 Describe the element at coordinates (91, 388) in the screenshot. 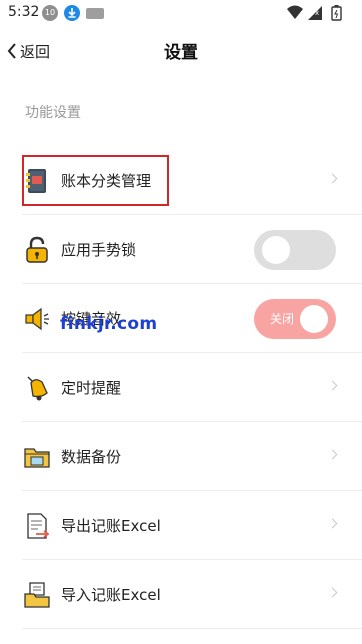

I see `row-label: 定时提醒` at that location.